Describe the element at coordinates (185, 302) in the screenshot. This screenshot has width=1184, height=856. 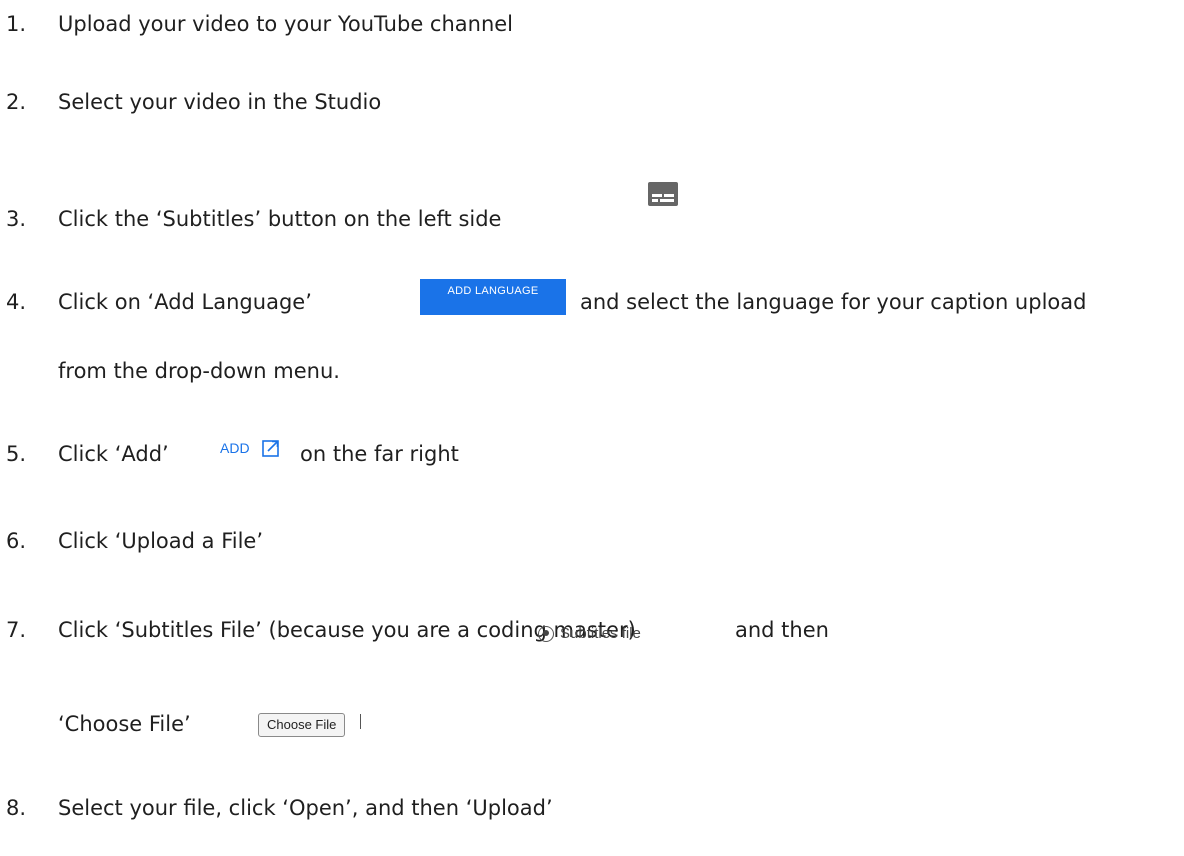
I see `step-text: Click on ‘Add Language’` at that location.